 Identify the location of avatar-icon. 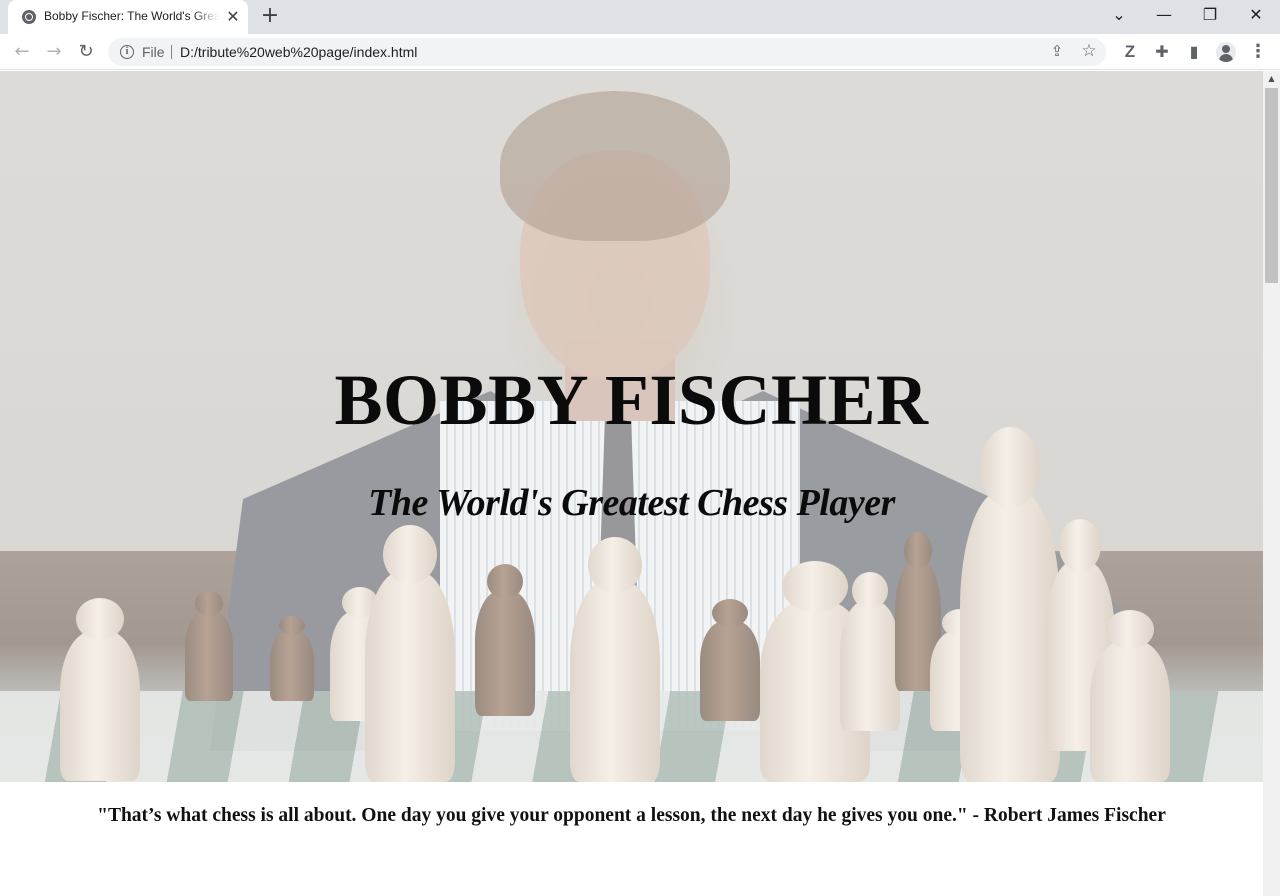
(1226, 52).